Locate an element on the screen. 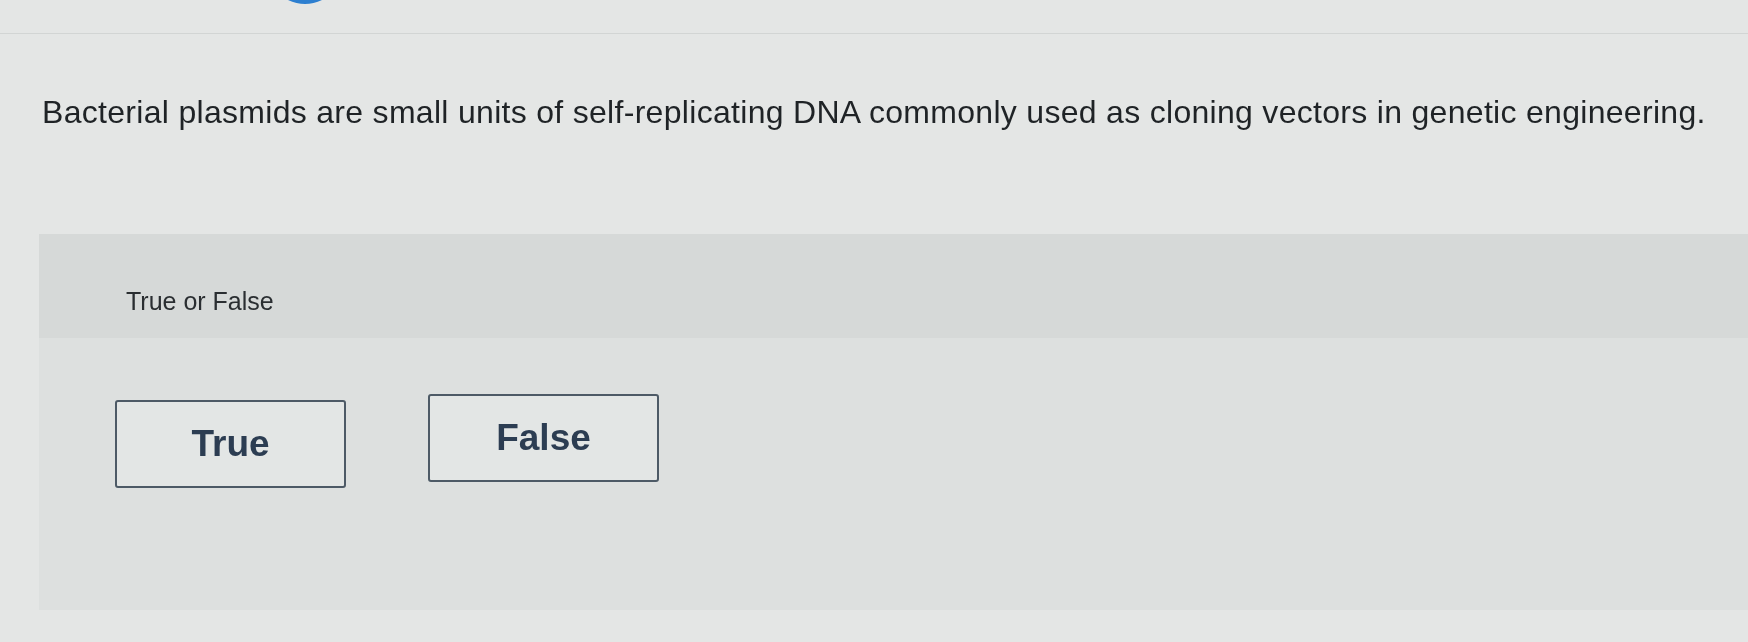 The height and width of the screenshot is (642, 1748). answer-button: True is located at coordinates (230, 444).